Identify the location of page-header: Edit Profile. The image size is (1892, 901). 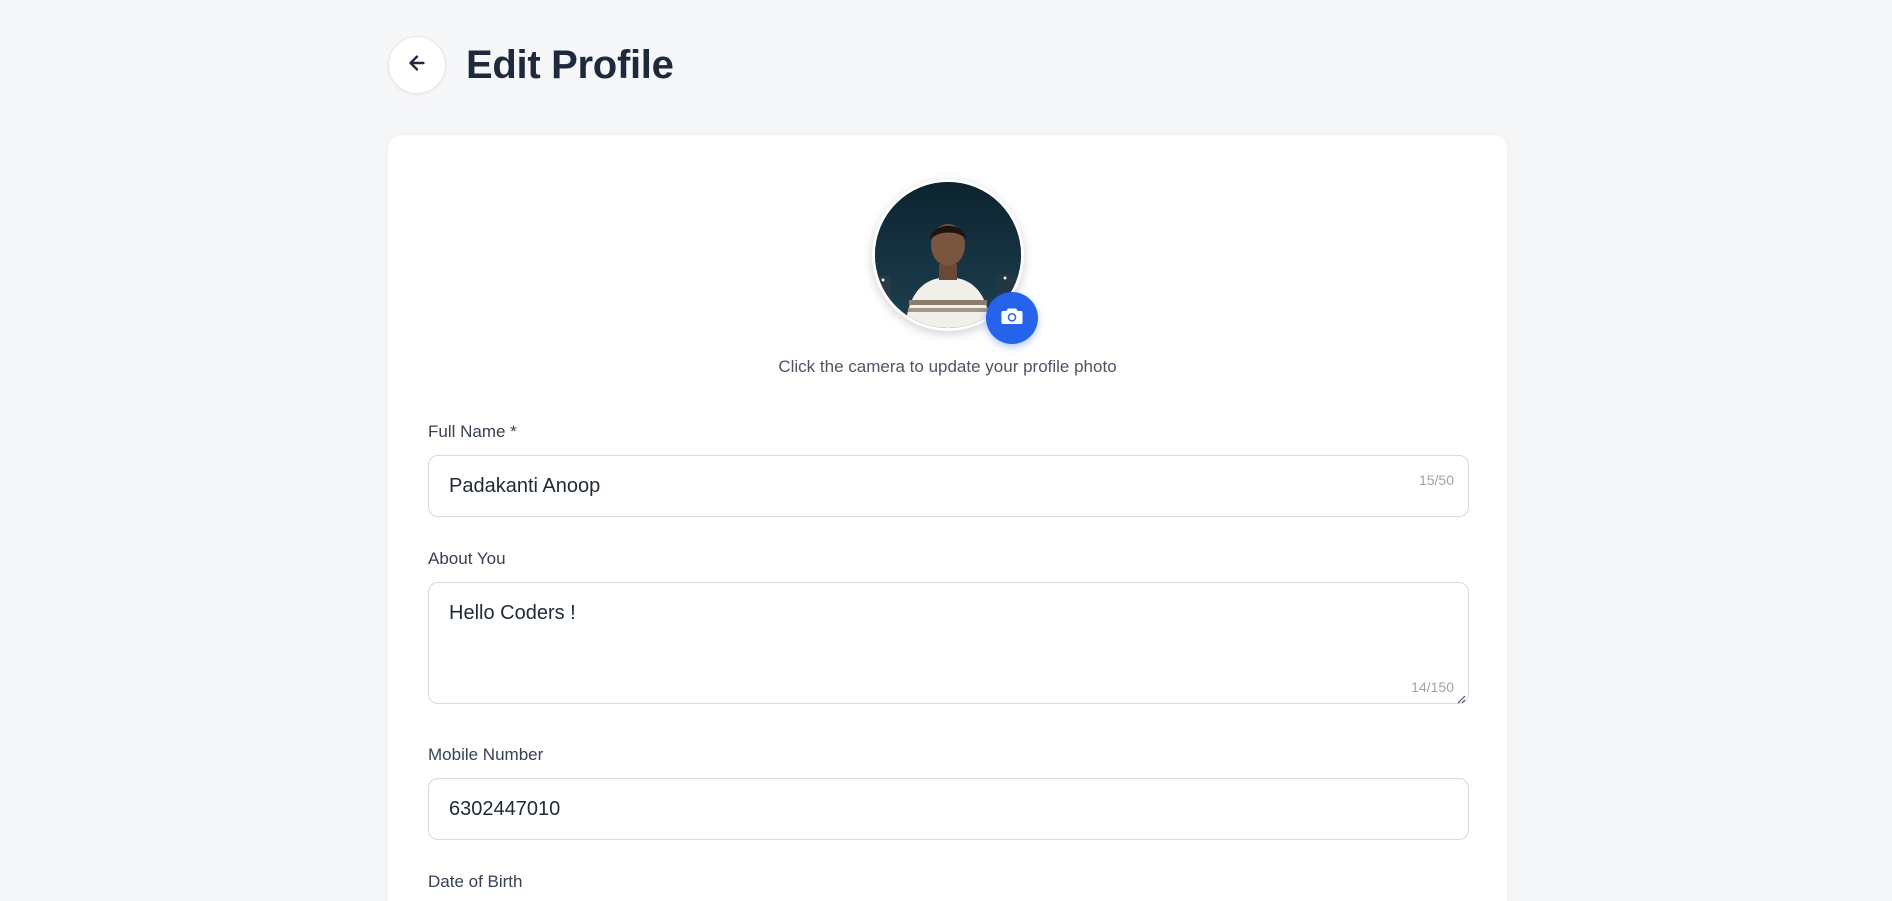
(531, 65).